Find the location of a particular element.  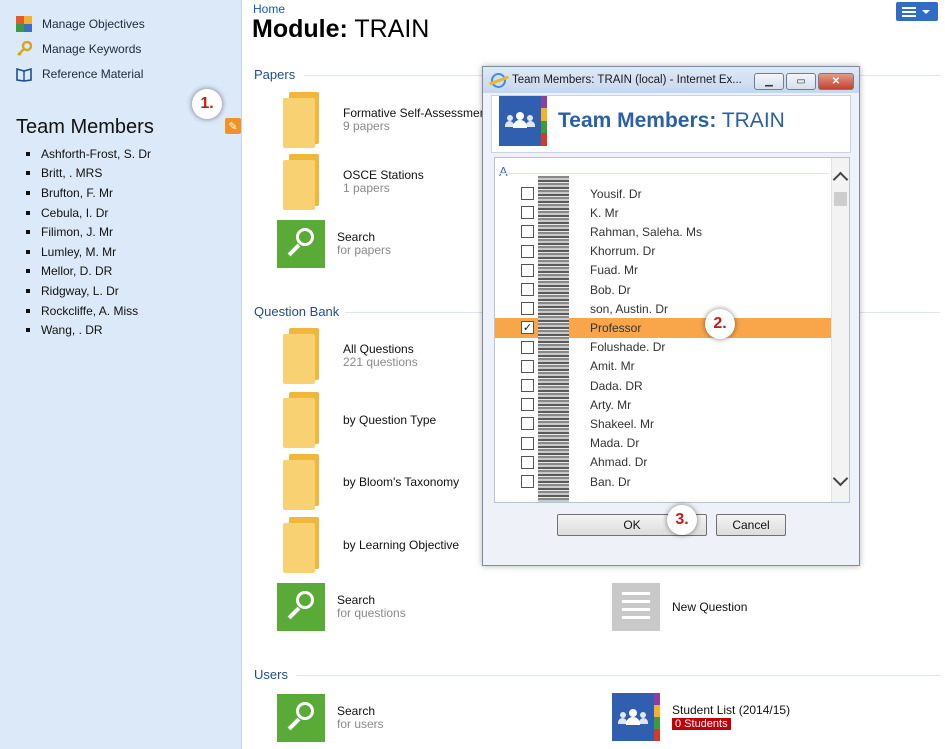

group-letter: A is located at coordinates (503, 171).